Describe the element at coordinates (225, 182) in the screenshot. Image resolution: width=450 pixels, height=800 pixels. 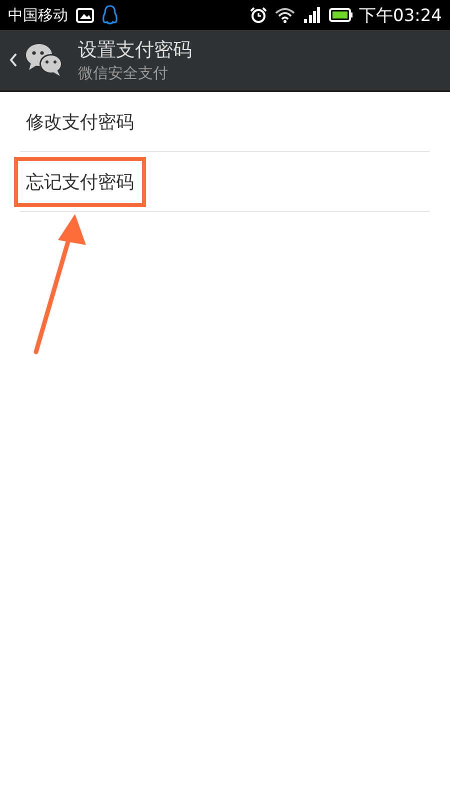
I see `menu-item: 忘记支付密码` at that location.